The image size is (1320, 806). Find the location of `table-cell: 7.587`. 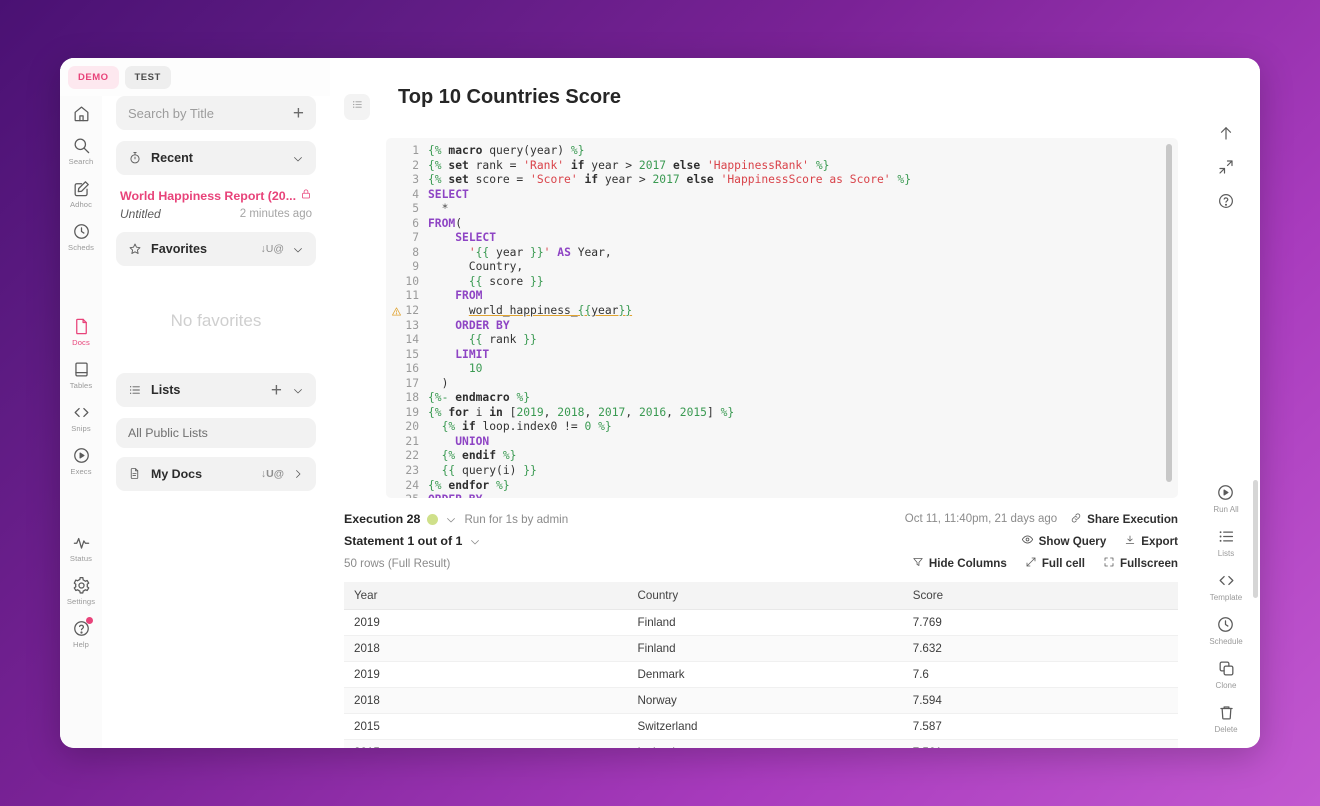

table-cell: 7.587 is located at coordinates (1040, 726).